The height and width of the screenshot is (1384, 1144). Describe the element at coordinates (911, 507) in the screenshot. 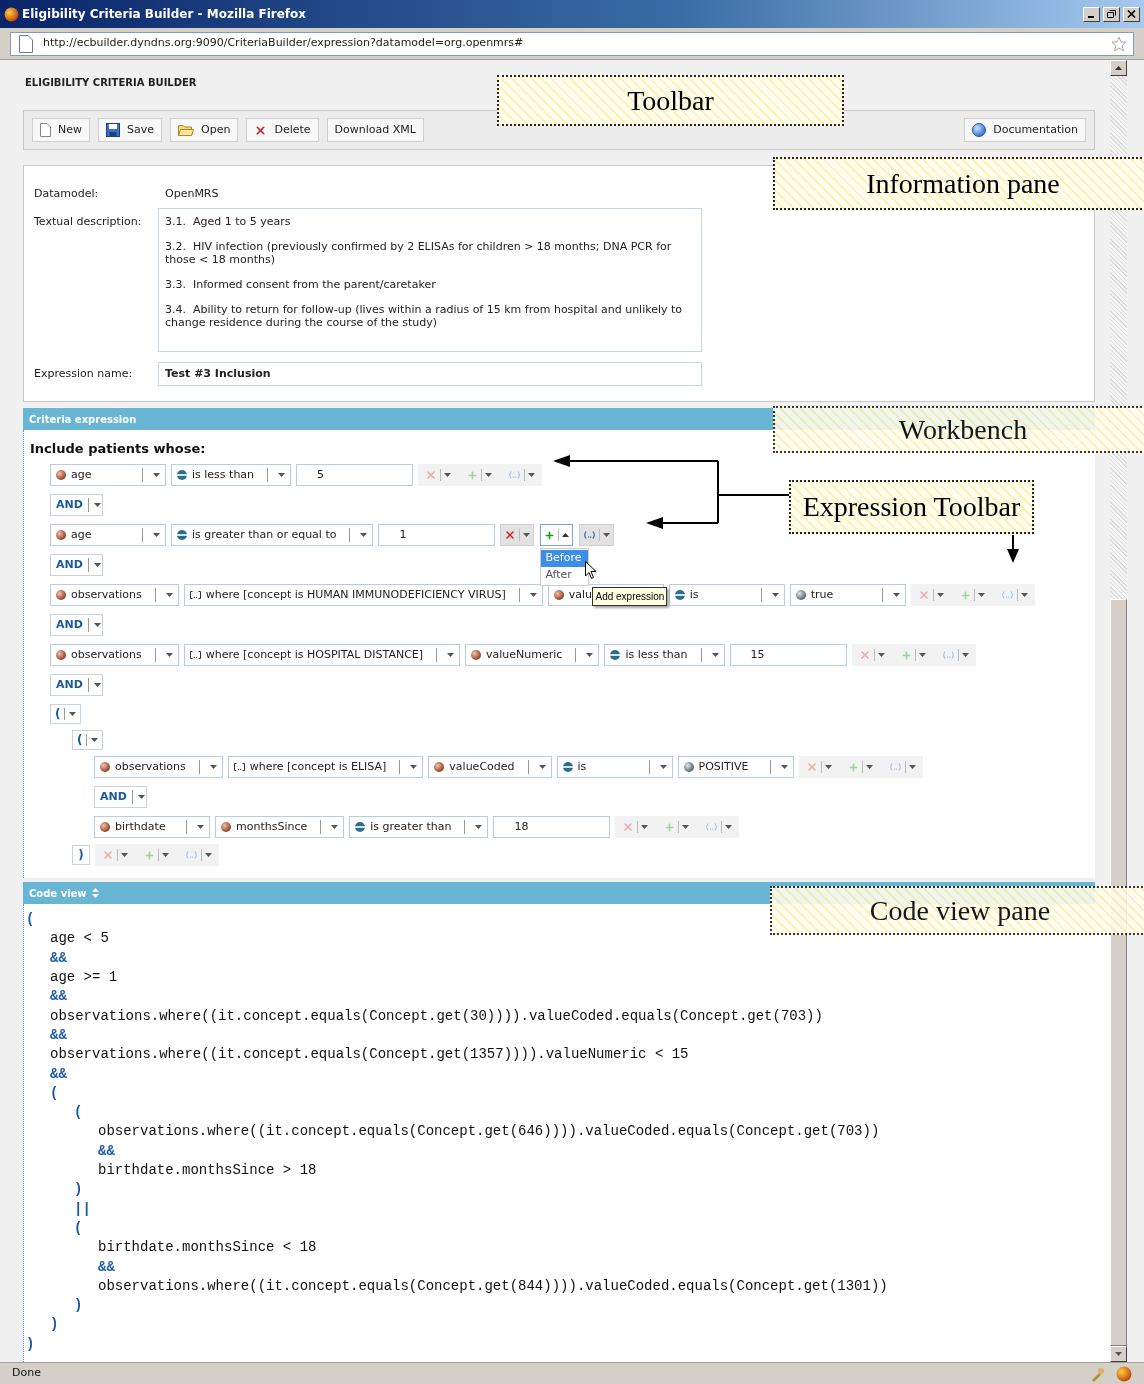

I see `callout-label: Expression Toolbar` at that location.